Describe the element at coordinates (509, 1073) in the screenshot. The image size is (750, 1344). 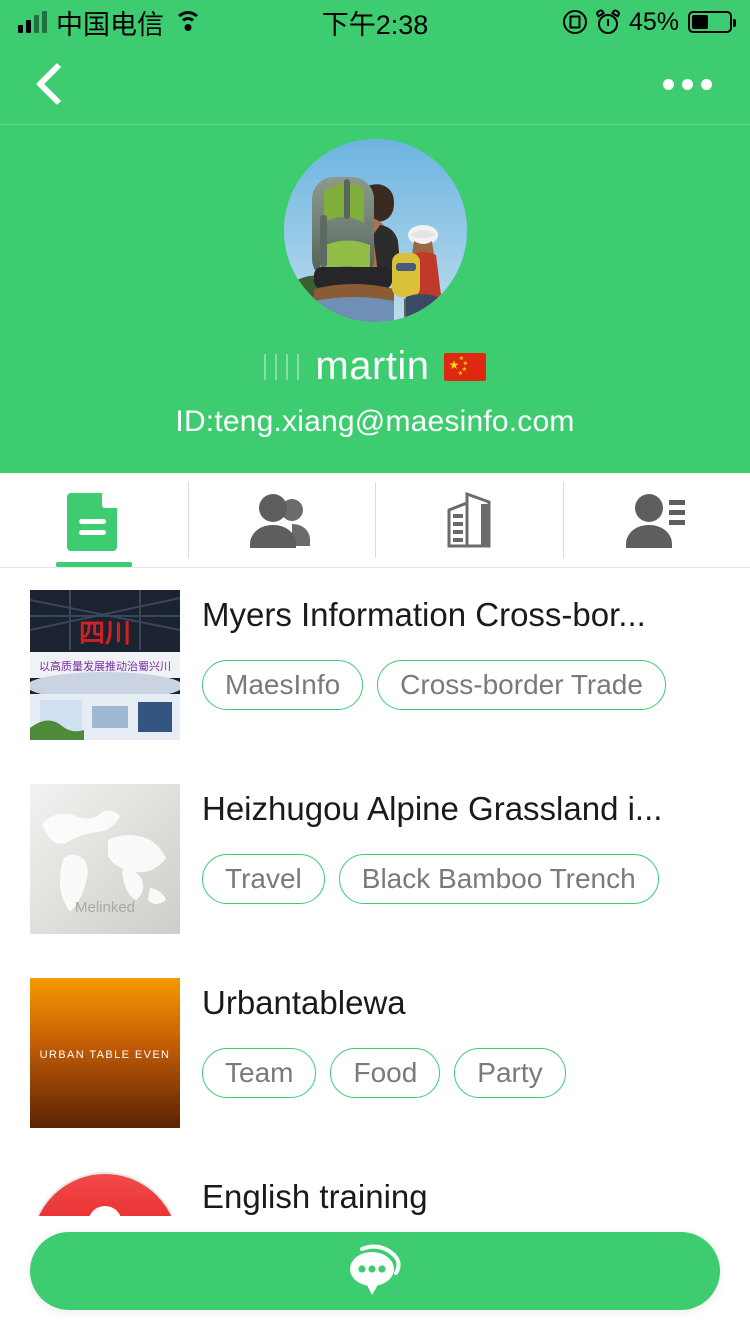
I see `tag: Party` at that location.